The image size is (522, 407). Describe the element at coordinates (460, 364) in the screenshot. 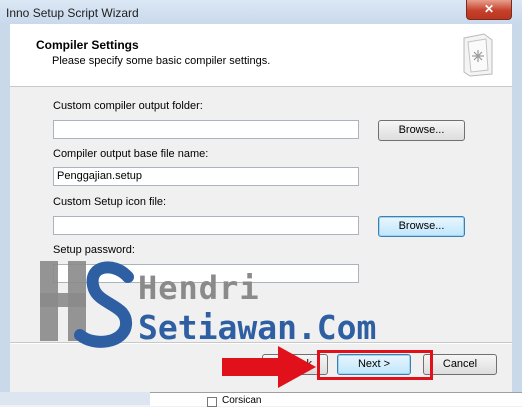

I see `cancel-button: Cancel` at that location.